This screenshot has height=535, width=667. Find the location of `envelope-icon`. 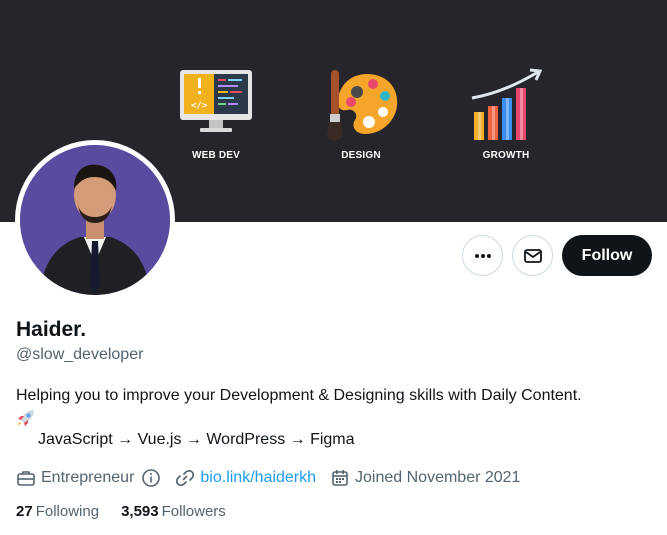

envelope-icon is located at coordinates (532, 255).